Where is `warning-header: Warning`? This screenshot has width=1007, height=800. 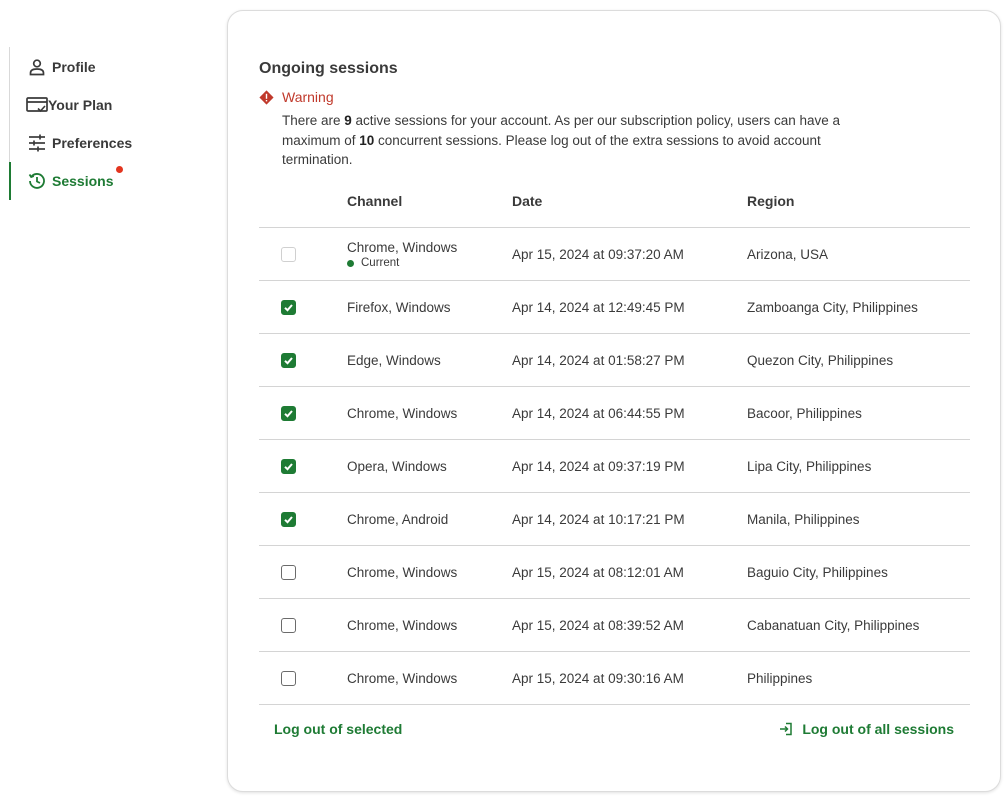 warning-header: Warning is located at coordinates (296, 97).